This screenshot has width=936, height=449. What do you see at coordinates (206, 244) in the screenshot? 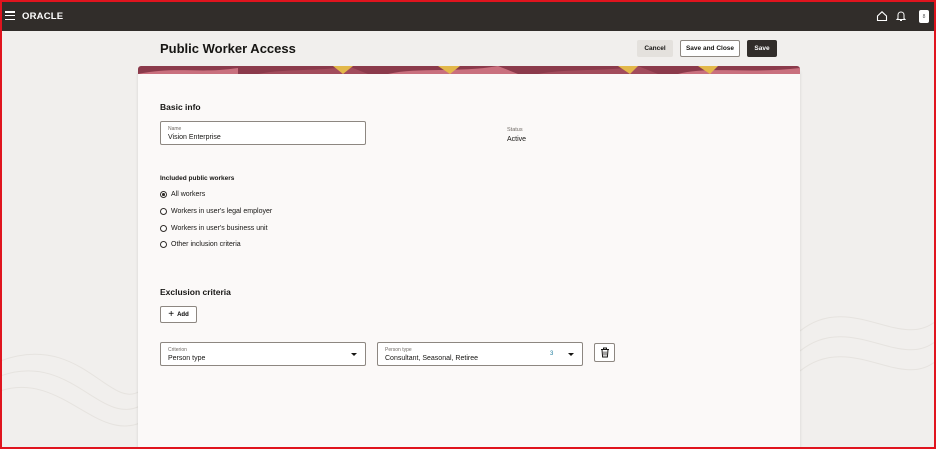
I see `radio-label: Other inclusion criteria` at bounding box center [206, 244].